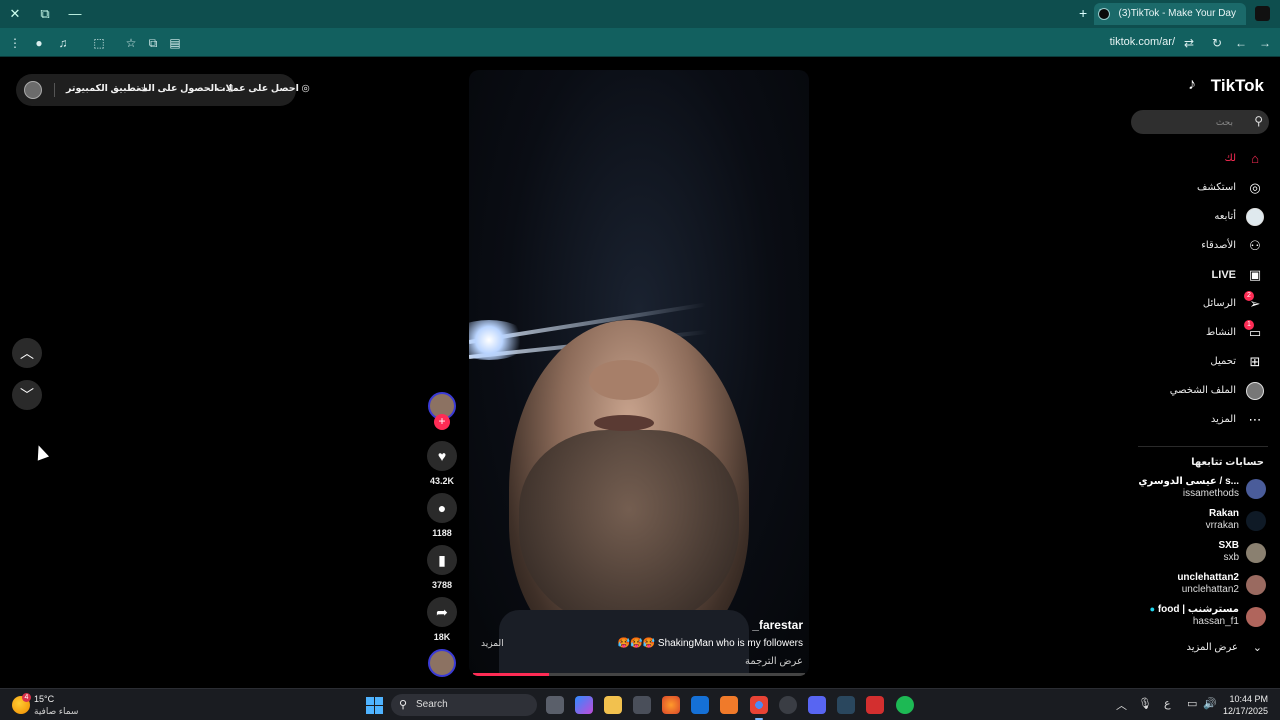 Image resolution: width=1280 pixels, height=720 pixels. I want to click on comment-icon: ●, so click(442, 508).